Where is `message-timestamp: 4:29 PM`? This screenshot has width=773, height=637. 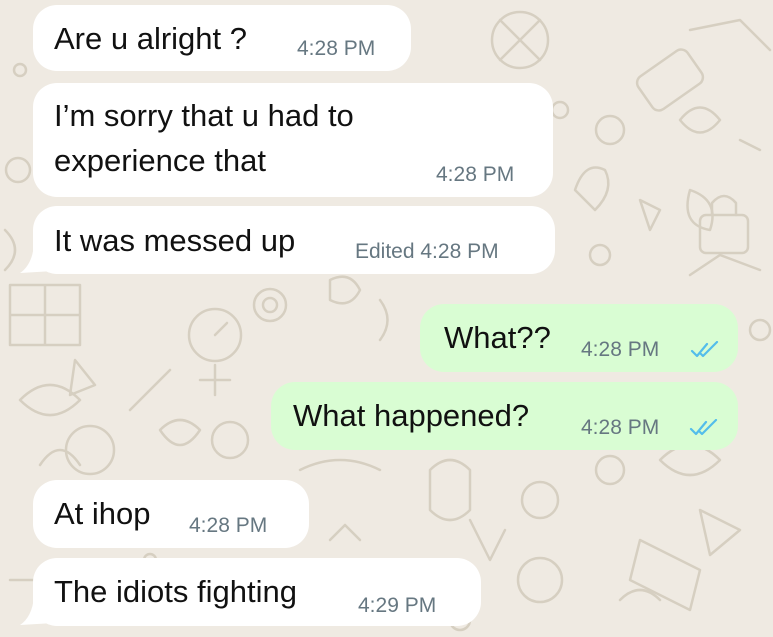
message-timestamp: 4:29 PM is located at coordinates (397, 605).